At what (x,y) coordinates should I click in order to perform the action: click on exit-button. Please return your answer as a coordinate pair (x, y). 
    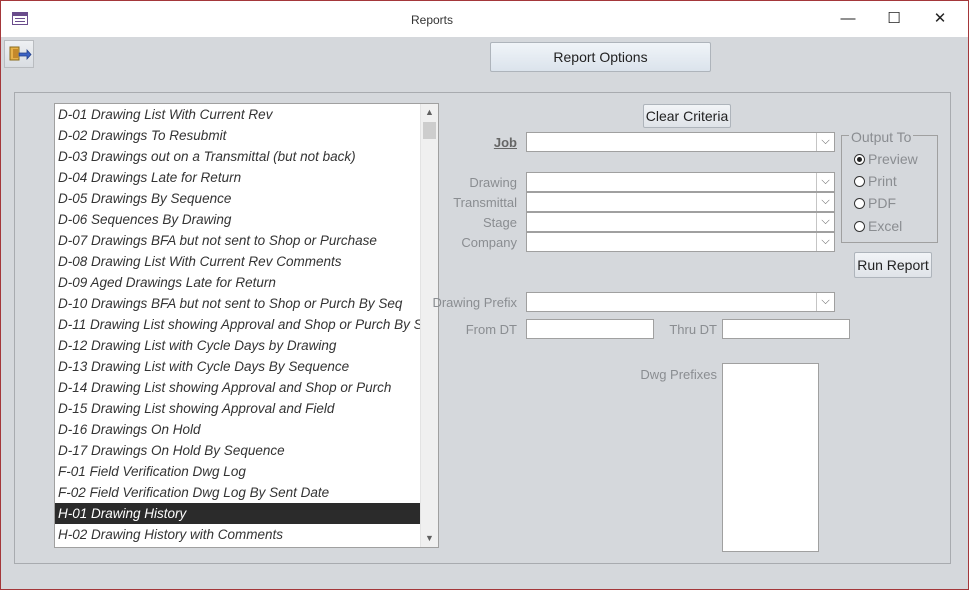
    Looking at the image, I should click on (19, 54).